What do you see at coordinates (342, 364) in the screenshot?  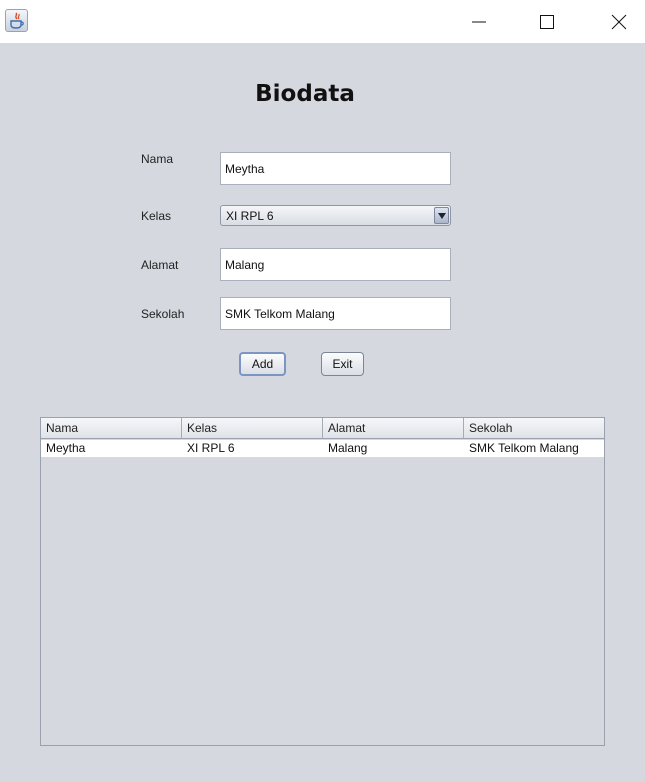 I see `exit-button: Exit` at bounding box center [342, 364].